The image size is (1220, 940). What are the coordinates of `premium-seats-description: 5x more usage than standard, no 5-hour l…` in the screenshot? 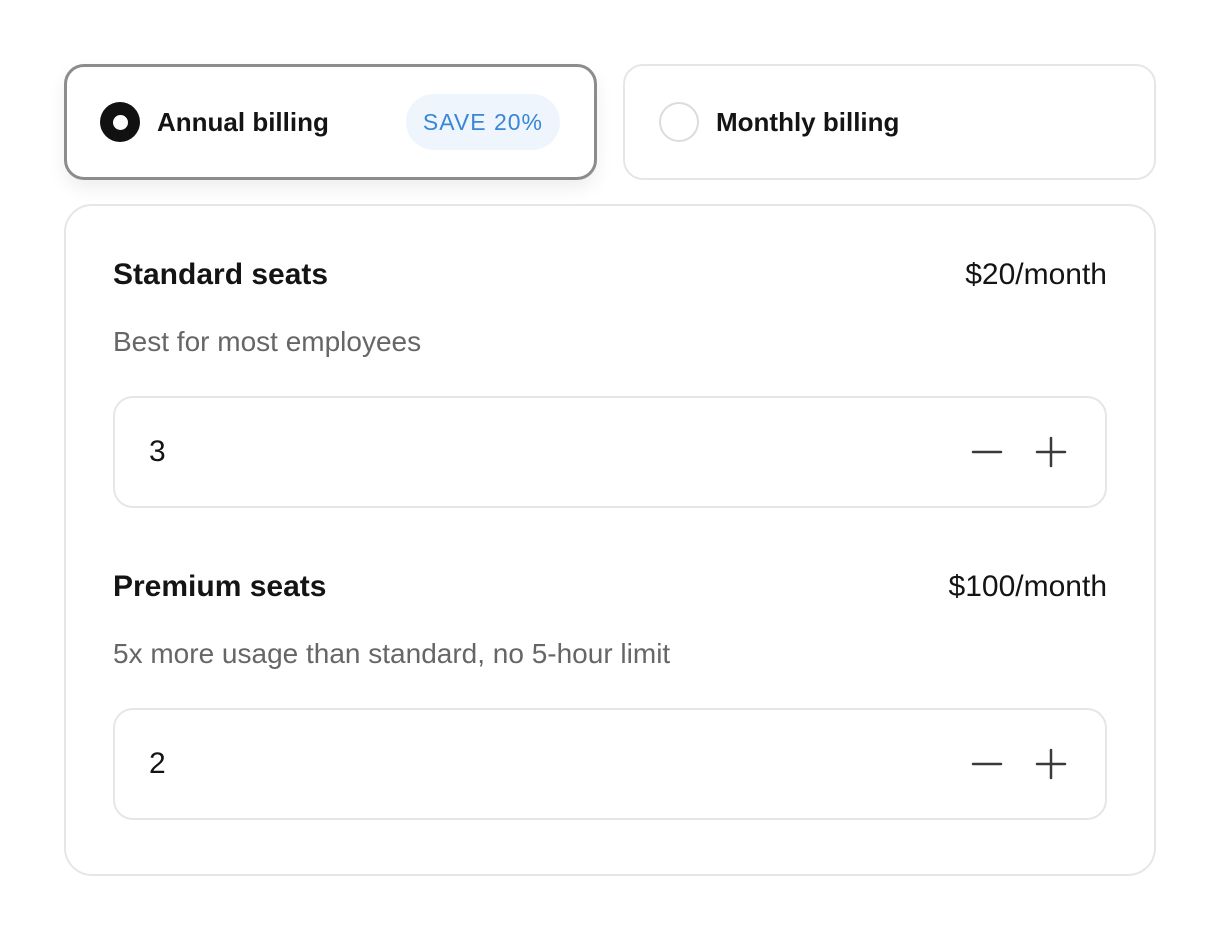 It's located at (392, 653).